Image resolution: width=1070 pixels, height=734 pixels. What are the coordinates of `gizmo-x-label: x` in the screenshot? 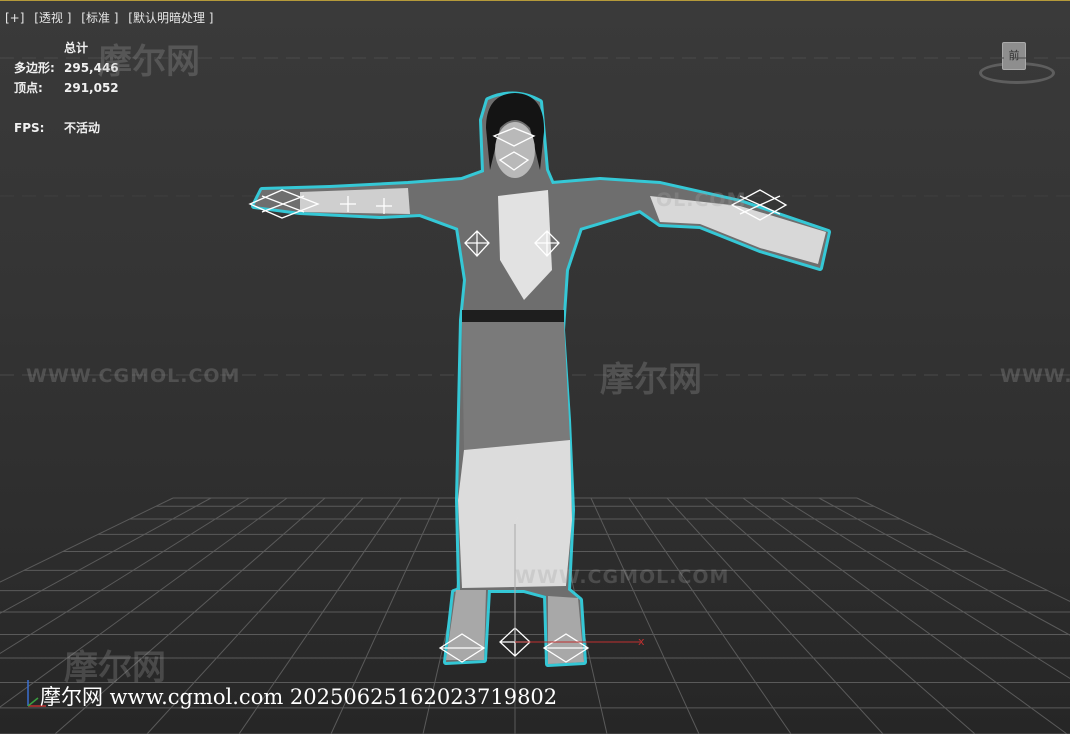 It's located at (641, 641).